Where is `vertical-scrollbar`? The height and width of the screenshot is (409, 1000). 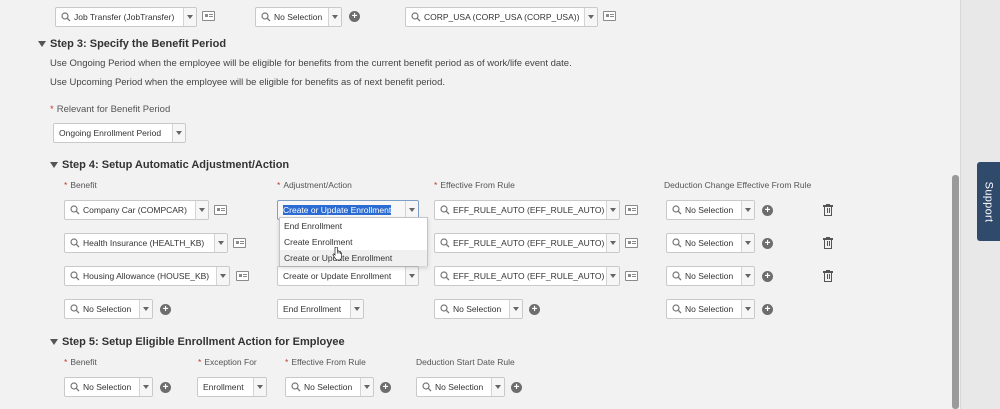
vertical-scrollbar is located at coordinates (955, 292).